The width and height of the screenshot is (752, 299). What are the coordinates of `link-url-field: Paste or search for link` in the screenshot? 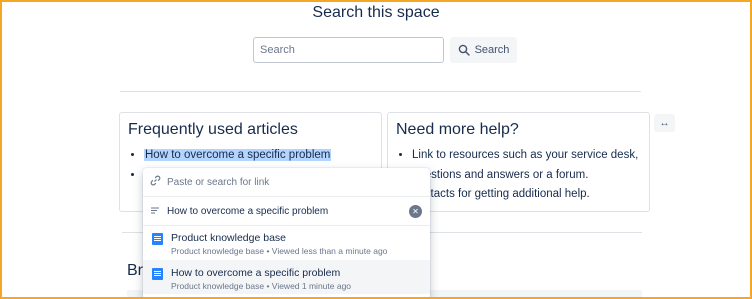 It's located at (286, 182).